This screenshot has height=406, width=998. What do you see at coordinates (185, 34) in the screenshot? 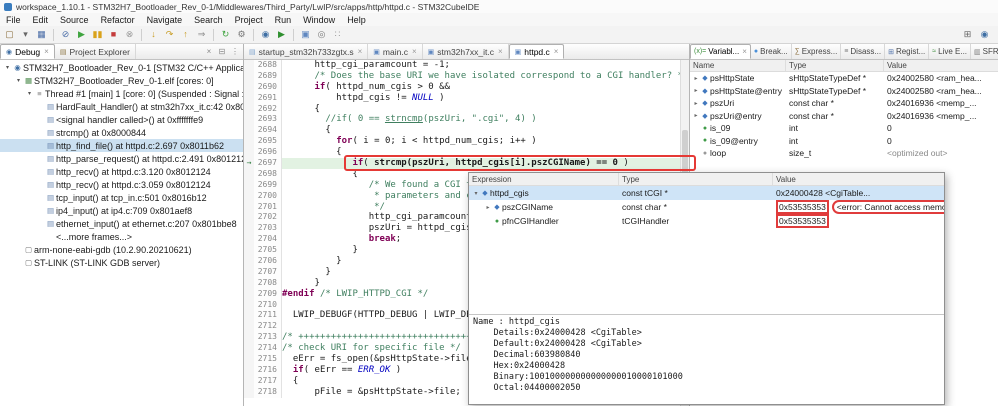
I see `step-return-icon: ↑` at bounding box center [185, 34].